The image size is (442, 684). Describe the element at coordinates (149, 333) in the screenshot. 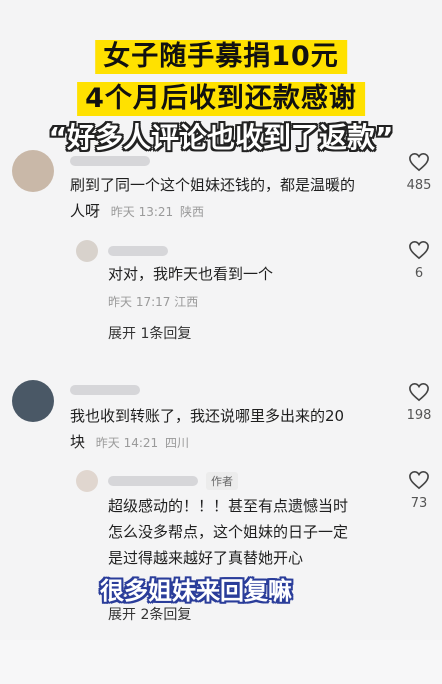

I see `expand-replies-button: 展开 1条回复` at that location.